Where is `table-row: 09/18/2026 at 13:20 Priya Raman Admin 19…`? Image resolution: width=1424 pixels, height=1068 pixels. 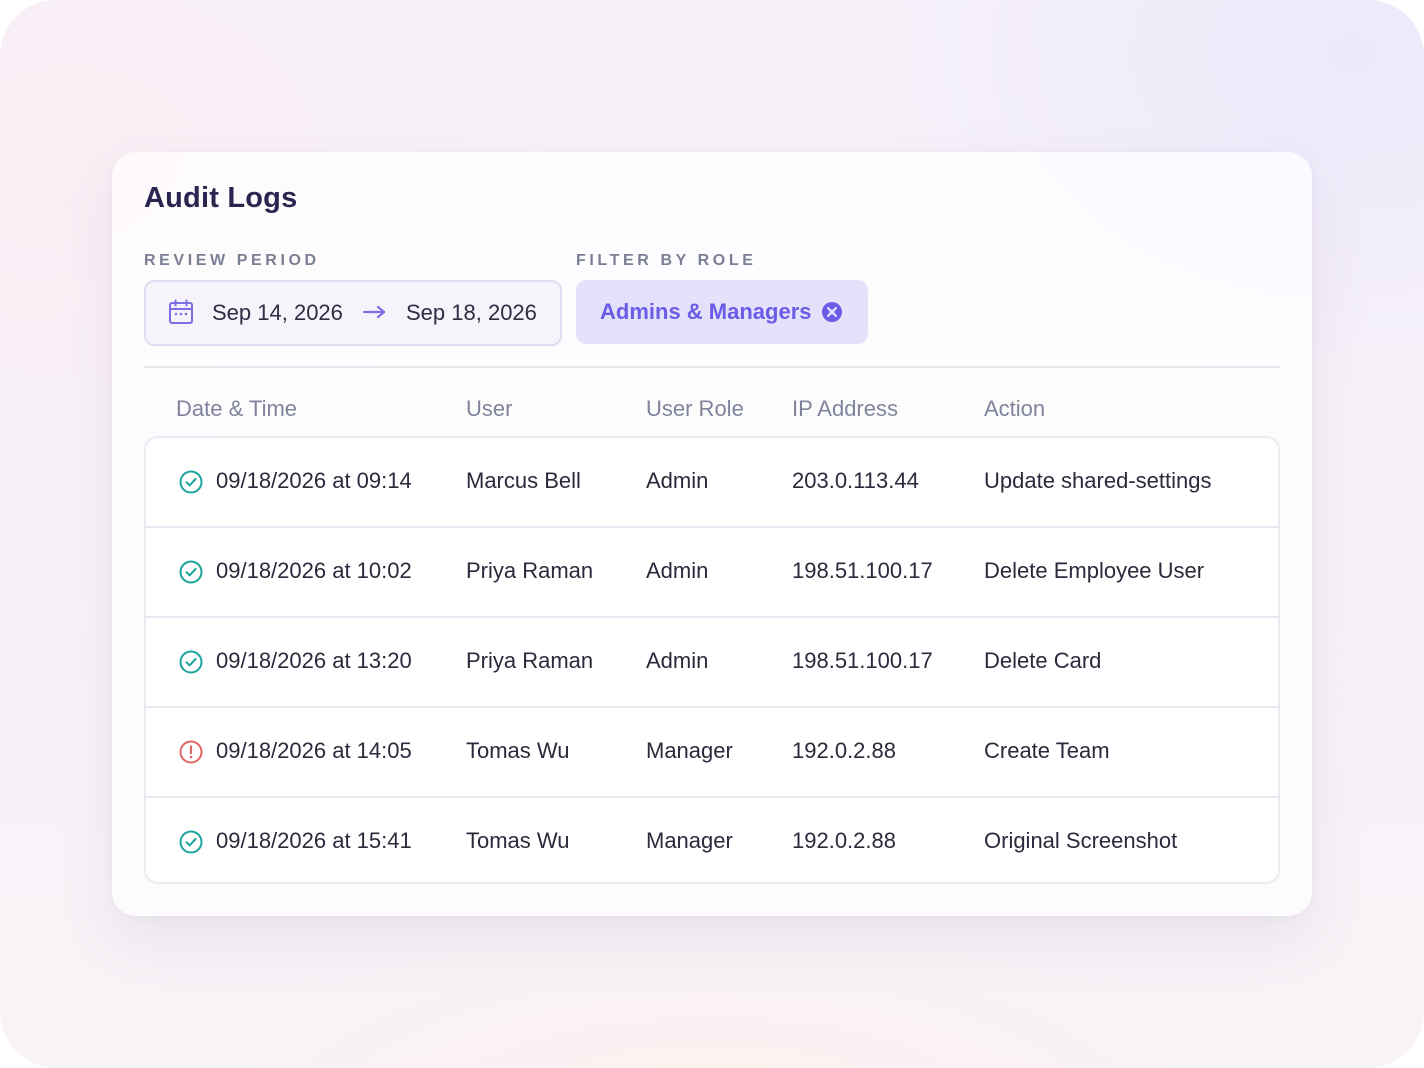
table-row: 09/18/2026 at 13:20 Priya Raman Admin 19… is located at coordinates (712, 663).